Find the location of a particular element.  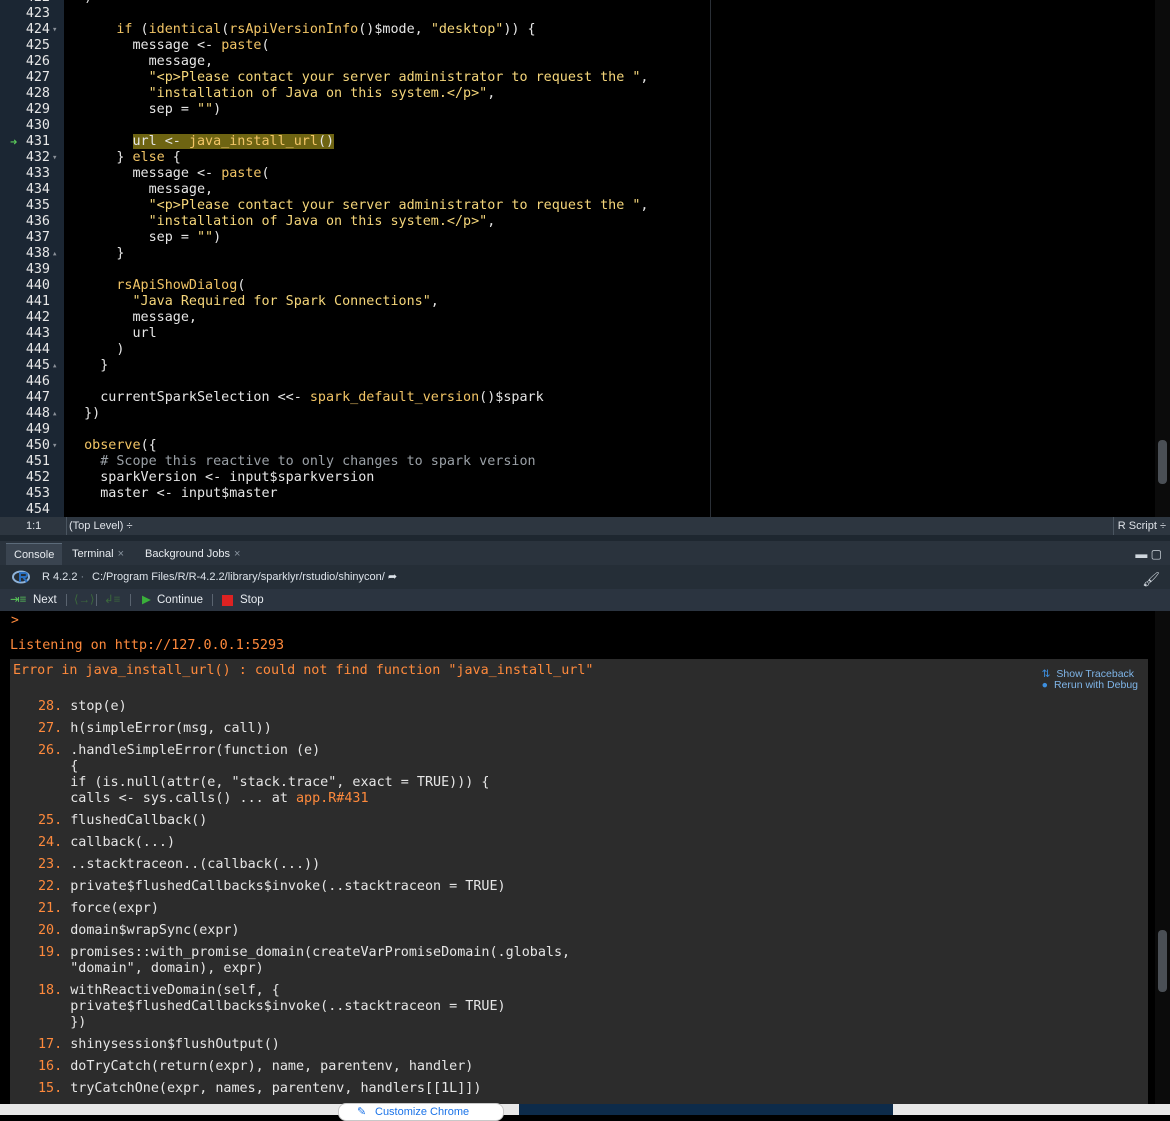

minimize-icon: ▬ is located at coordinates (1141, 554).